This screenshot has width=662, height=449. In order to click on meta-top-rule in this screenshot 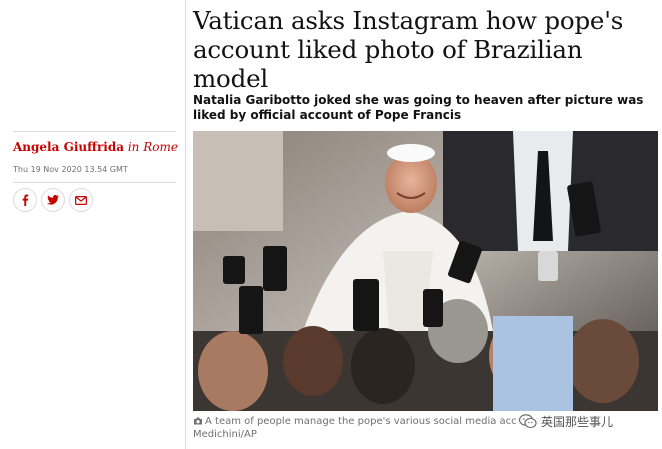, I will do `click(94, 131)`.